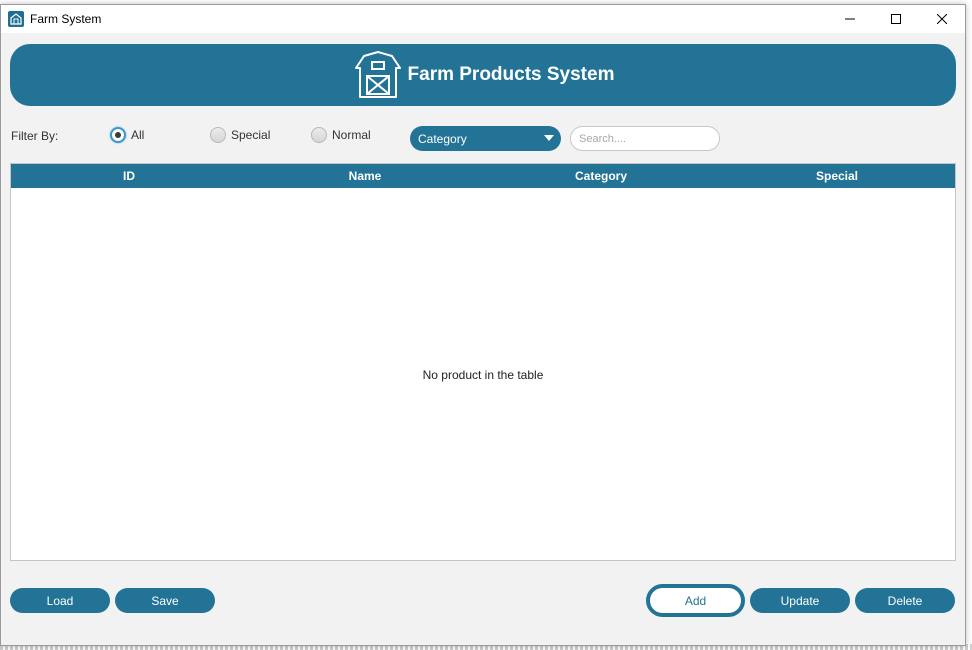 This screenshot has width=972, height=650. I want to click on page-title: Farm Products System, so click(511, 74).